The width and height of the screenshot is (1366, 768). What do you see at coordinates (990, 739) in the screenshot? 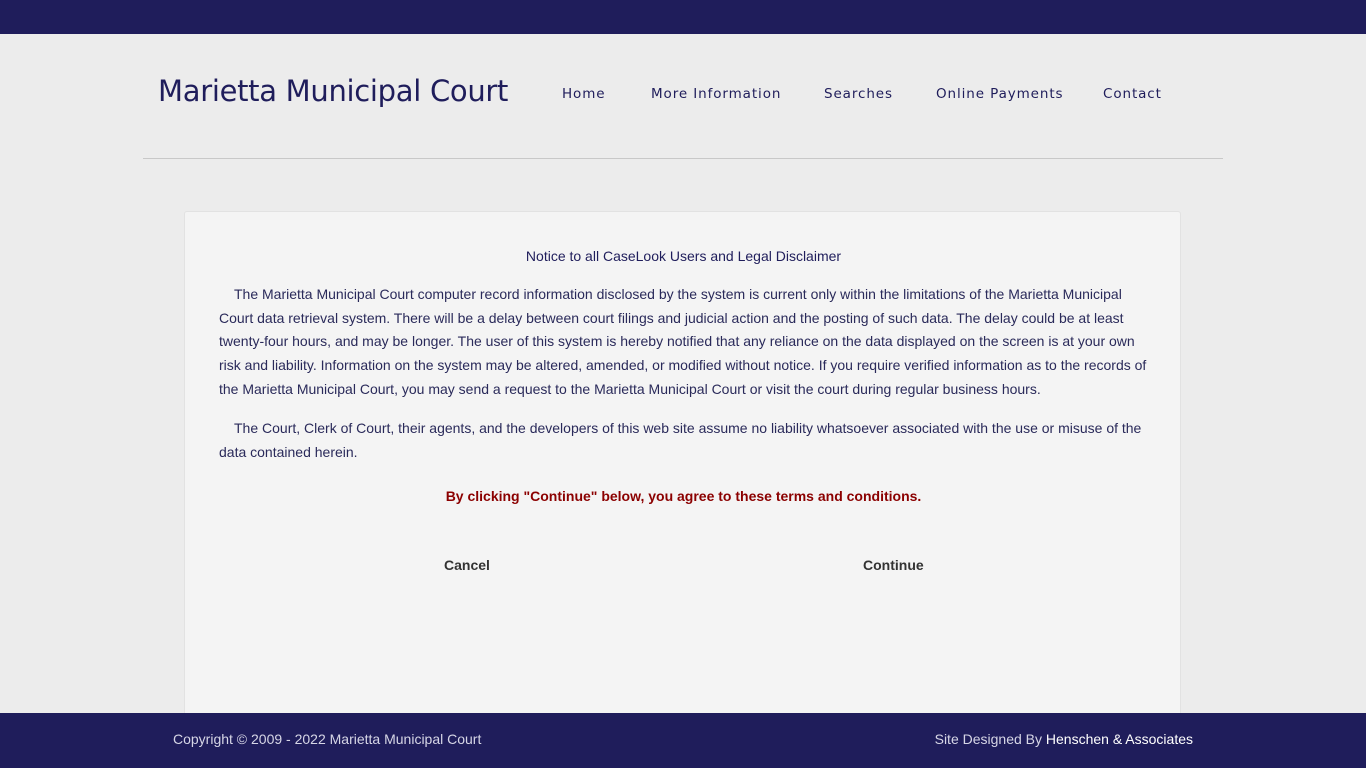
I see `footer-designed-by-label: Site Designed By` at bounding box center [990, 739].